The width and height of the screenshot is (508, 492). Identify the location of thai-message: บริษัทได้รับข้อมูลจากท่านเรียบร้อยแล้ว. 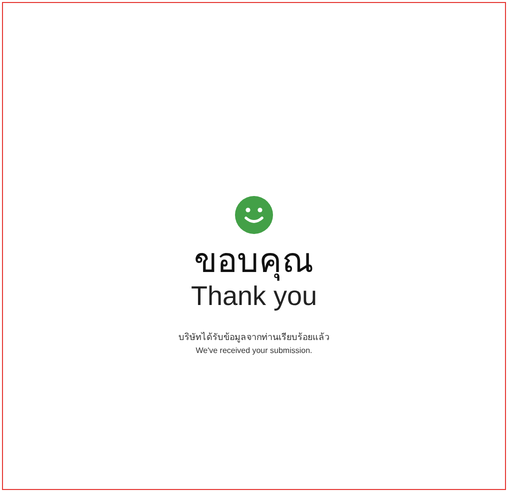
(254, 338).